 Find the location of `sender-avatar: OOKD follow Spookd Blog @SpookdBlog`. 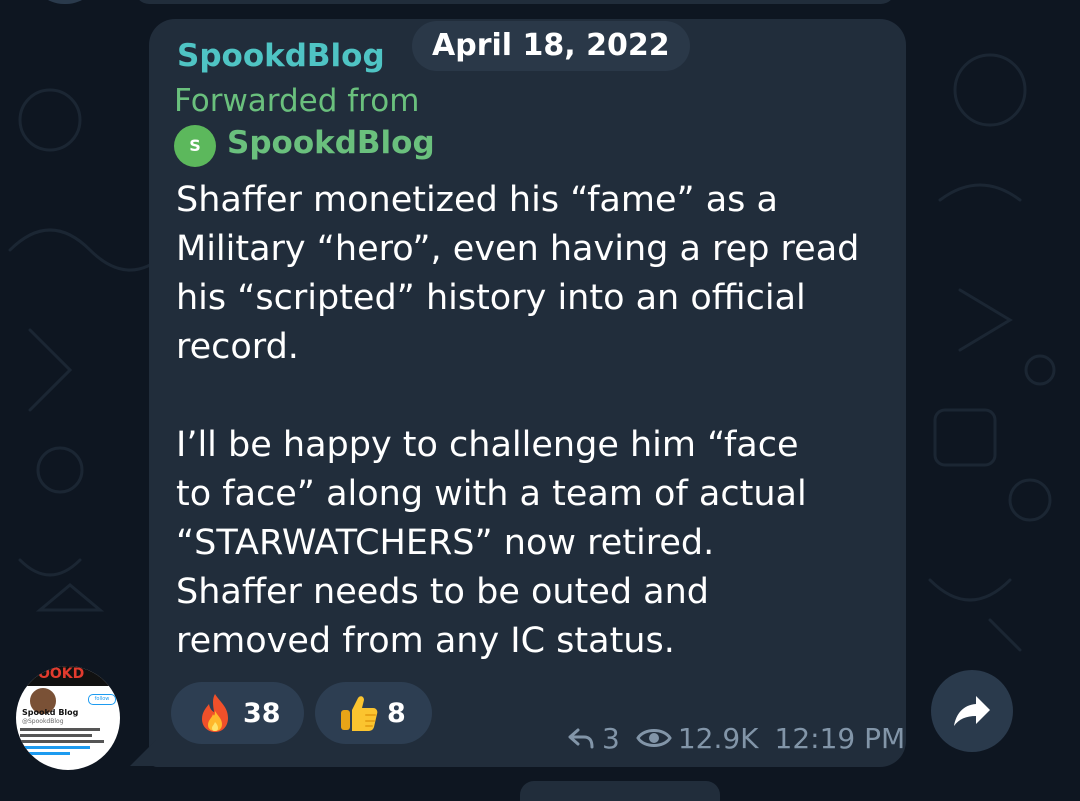

sender-avatar: OOKD follow Spookd Blog @SpookdBlog is located at coordinates (68, 718).